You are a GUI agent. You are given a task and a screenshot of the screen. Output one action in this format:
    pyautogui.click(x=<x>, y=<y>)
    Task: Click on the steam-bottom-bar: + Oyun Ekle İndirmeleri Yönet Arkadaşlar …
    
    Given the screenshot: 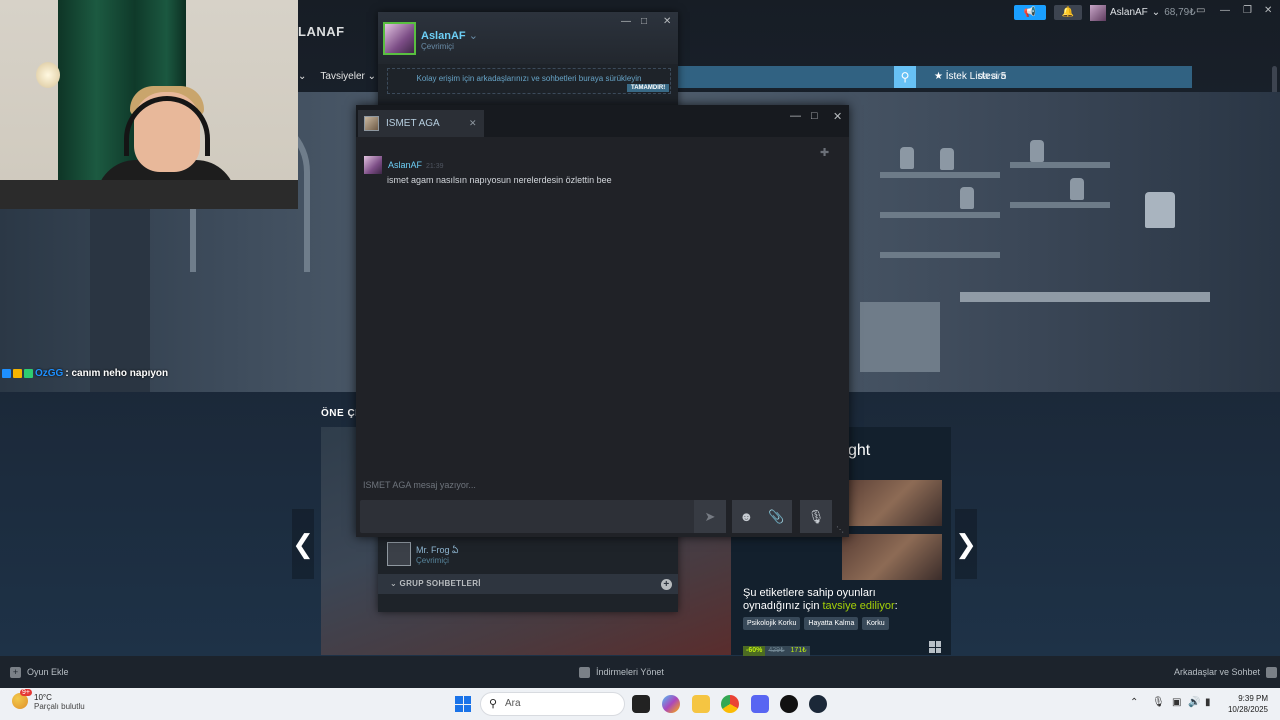 What is the action you would take?
    pyautogui.click(x=640, y=672)
    